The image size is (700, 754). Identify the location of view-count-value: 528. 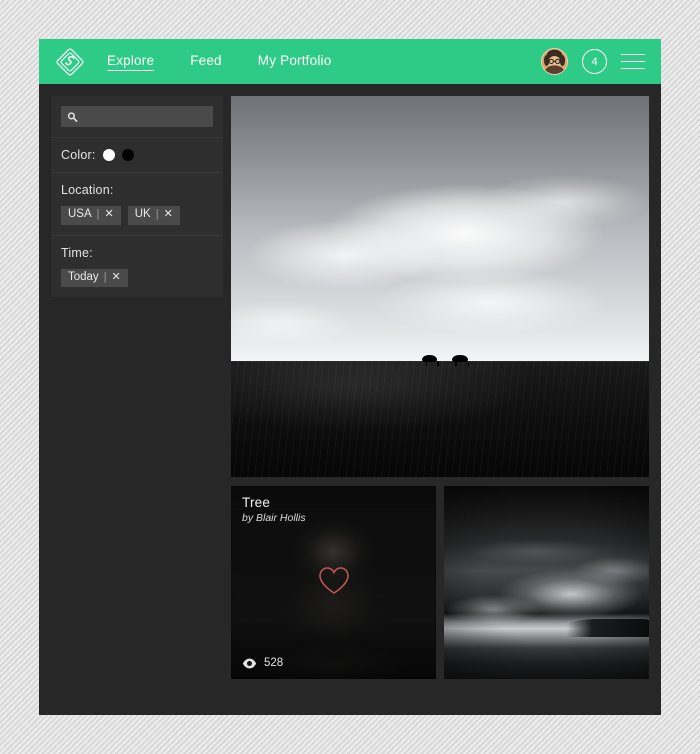
(274, 663).